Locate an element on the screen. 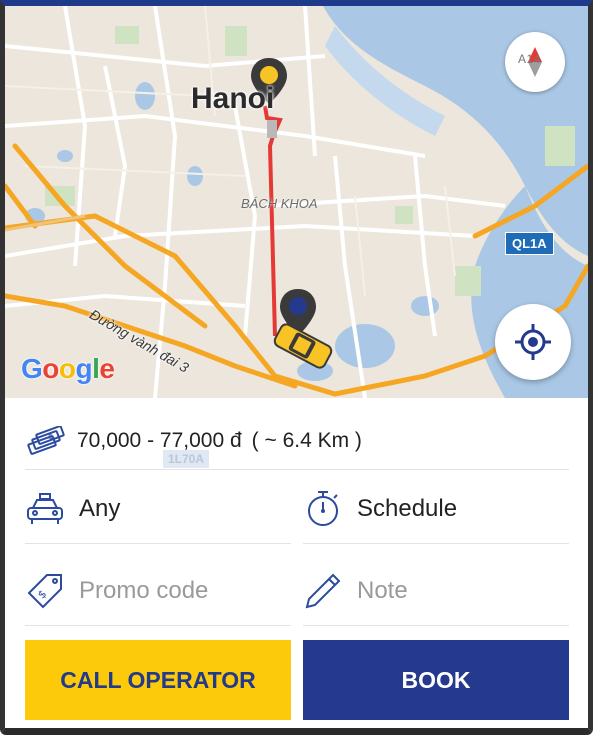 The image size is (593, 735). compass-text: A14 is located at coordinates (529, 59).